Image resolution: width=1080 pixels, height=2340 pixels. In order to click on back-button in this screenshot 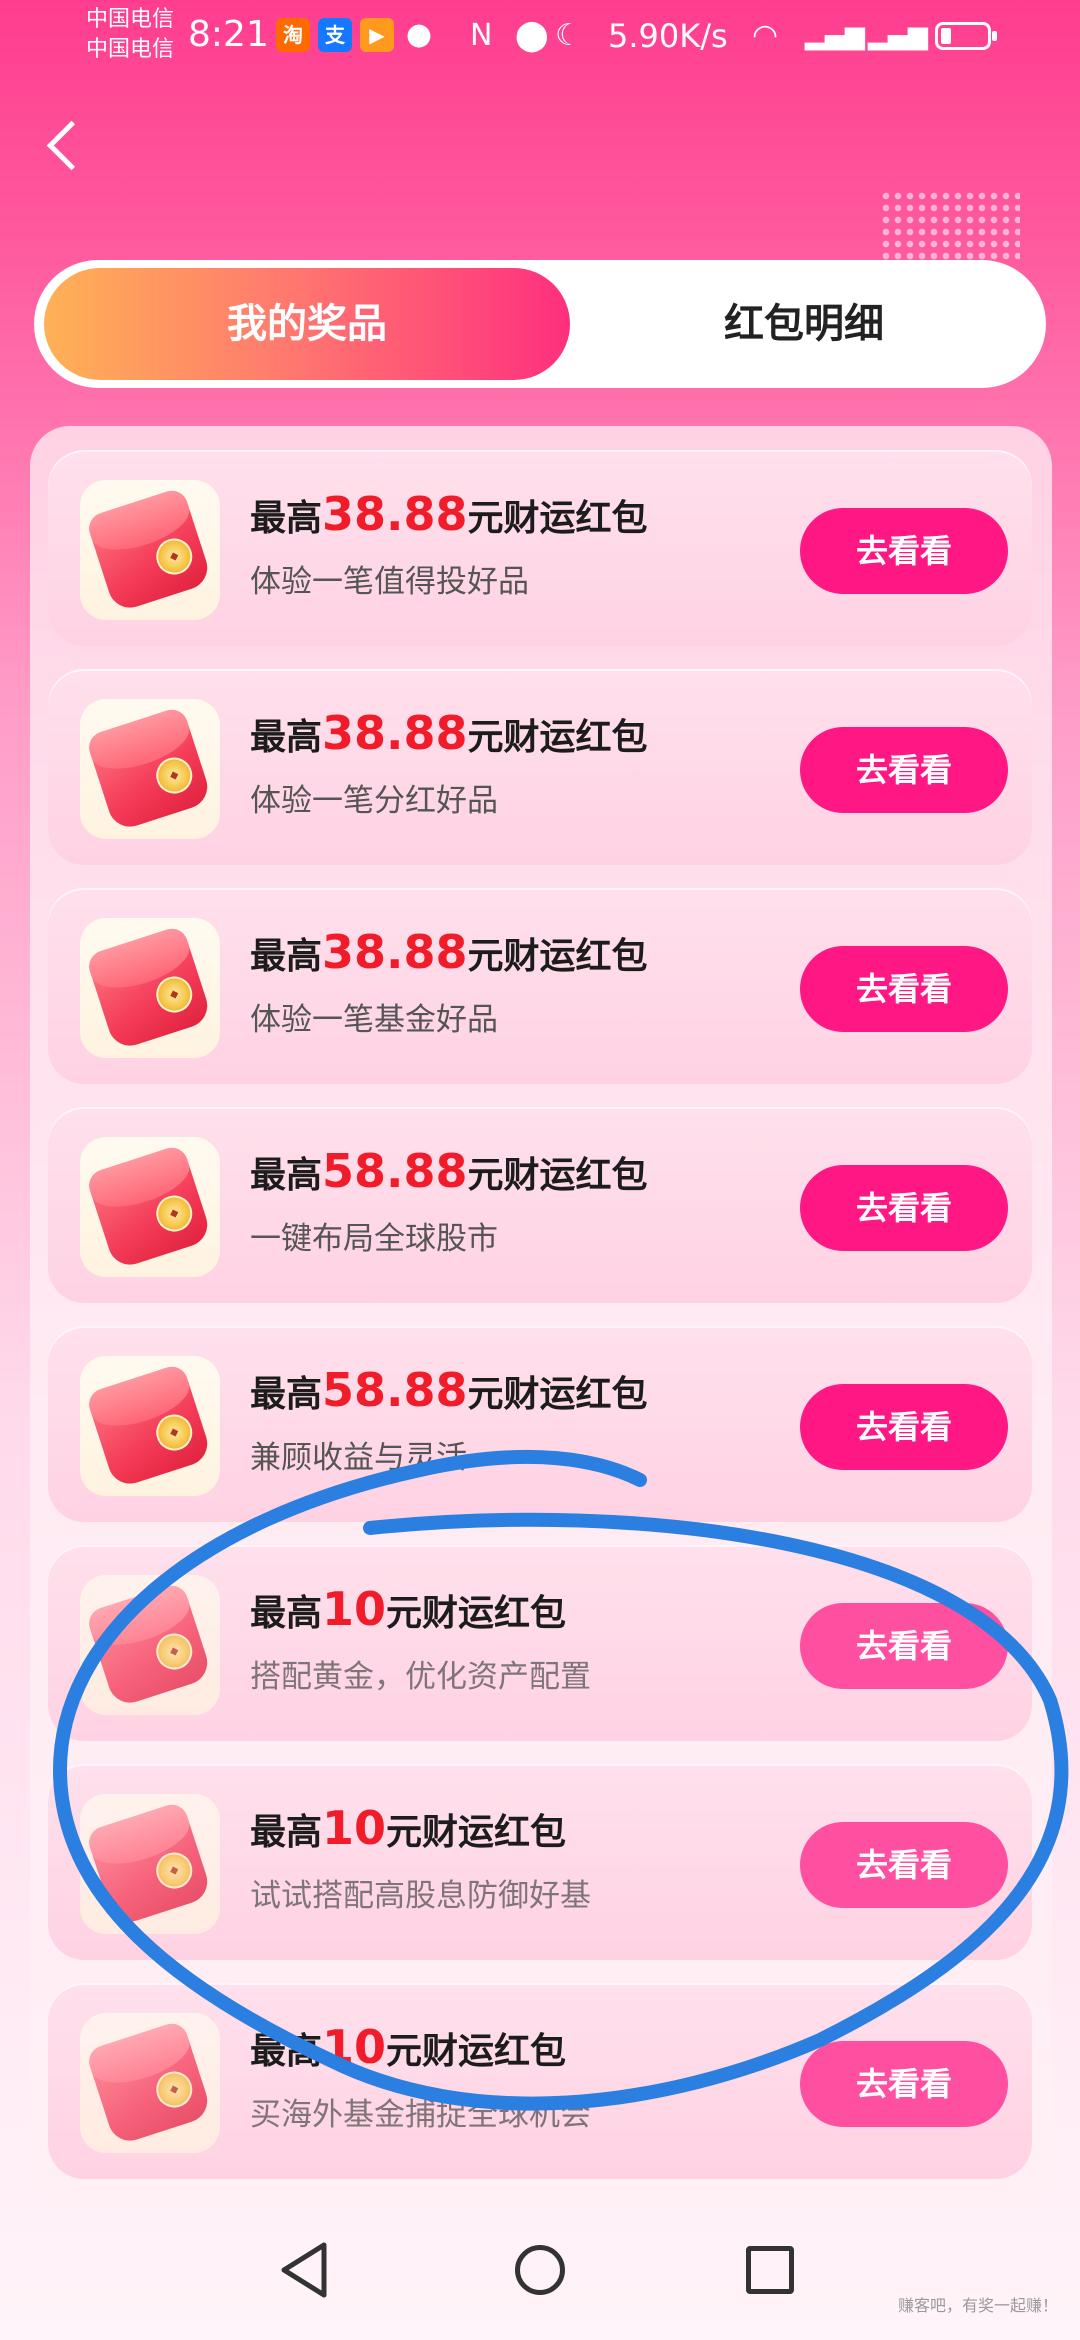, I will do `click(63, 145)`.